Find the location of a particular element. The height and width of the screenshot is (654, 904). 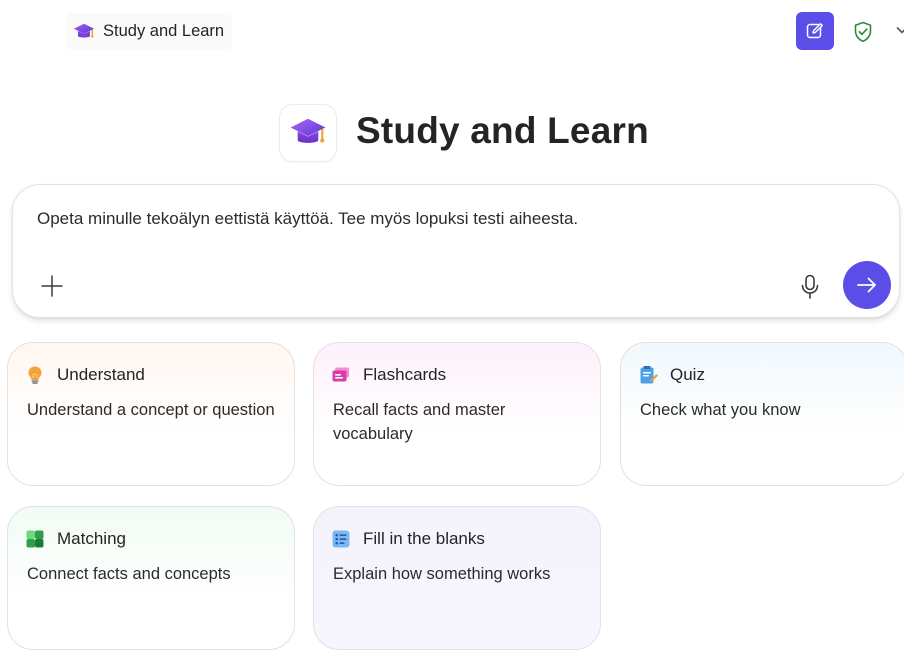

microphone-icon is located at coordinates (810, 286).